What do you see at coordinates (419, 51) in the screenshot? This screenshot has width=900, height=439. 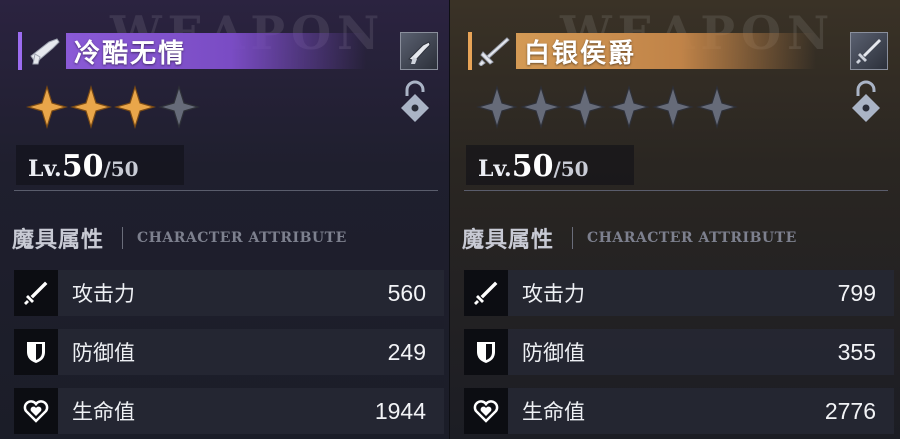 I see `revolver-icon` at bounding box center [419, 51].